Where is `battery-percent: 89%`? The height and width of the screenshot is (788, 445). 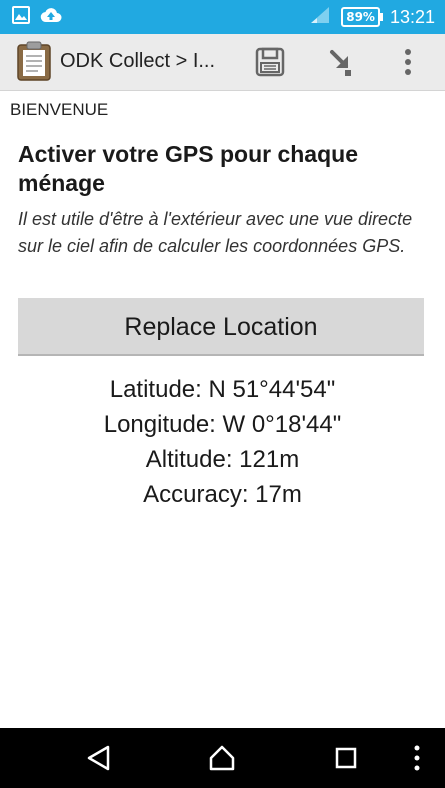 battery-percent: 89% is located at coordinates (360, 17).